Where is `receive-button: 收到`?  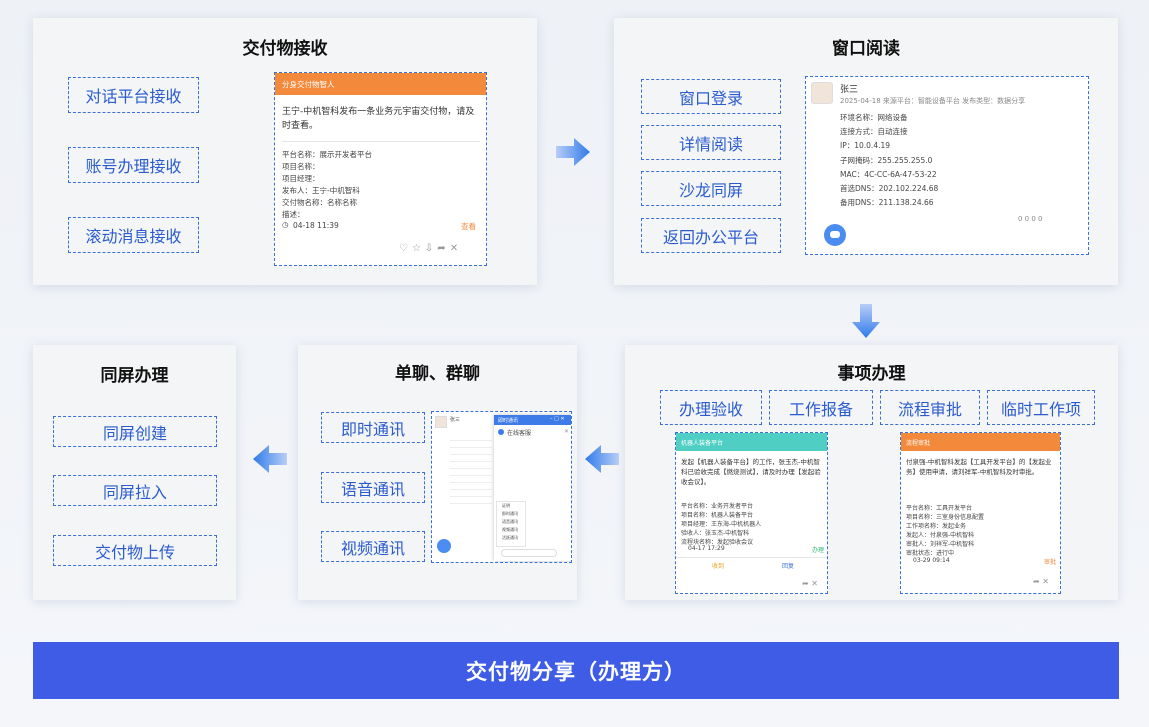
receive-button: 收到 is located at coordinates (718, 565).